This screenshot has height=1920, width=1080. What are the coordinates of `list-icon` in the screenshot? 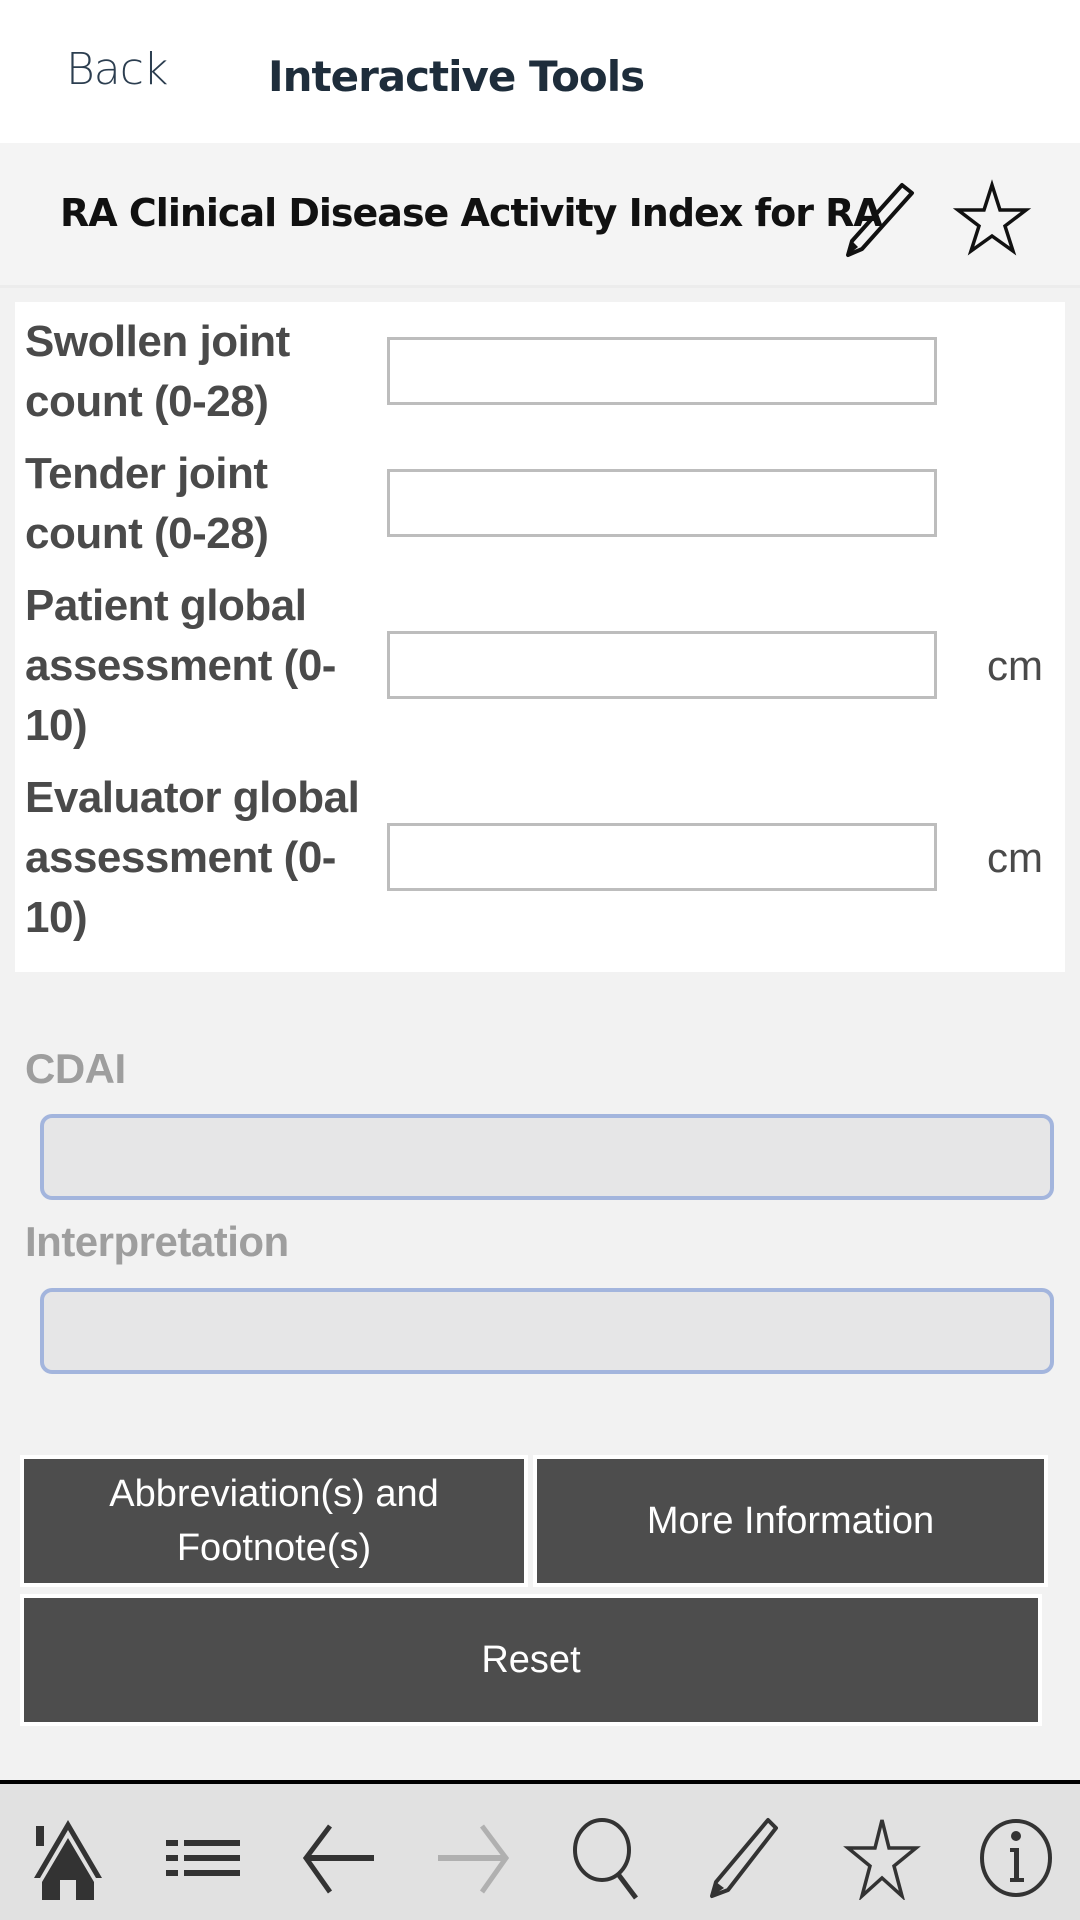 It's located at (202, 1858).